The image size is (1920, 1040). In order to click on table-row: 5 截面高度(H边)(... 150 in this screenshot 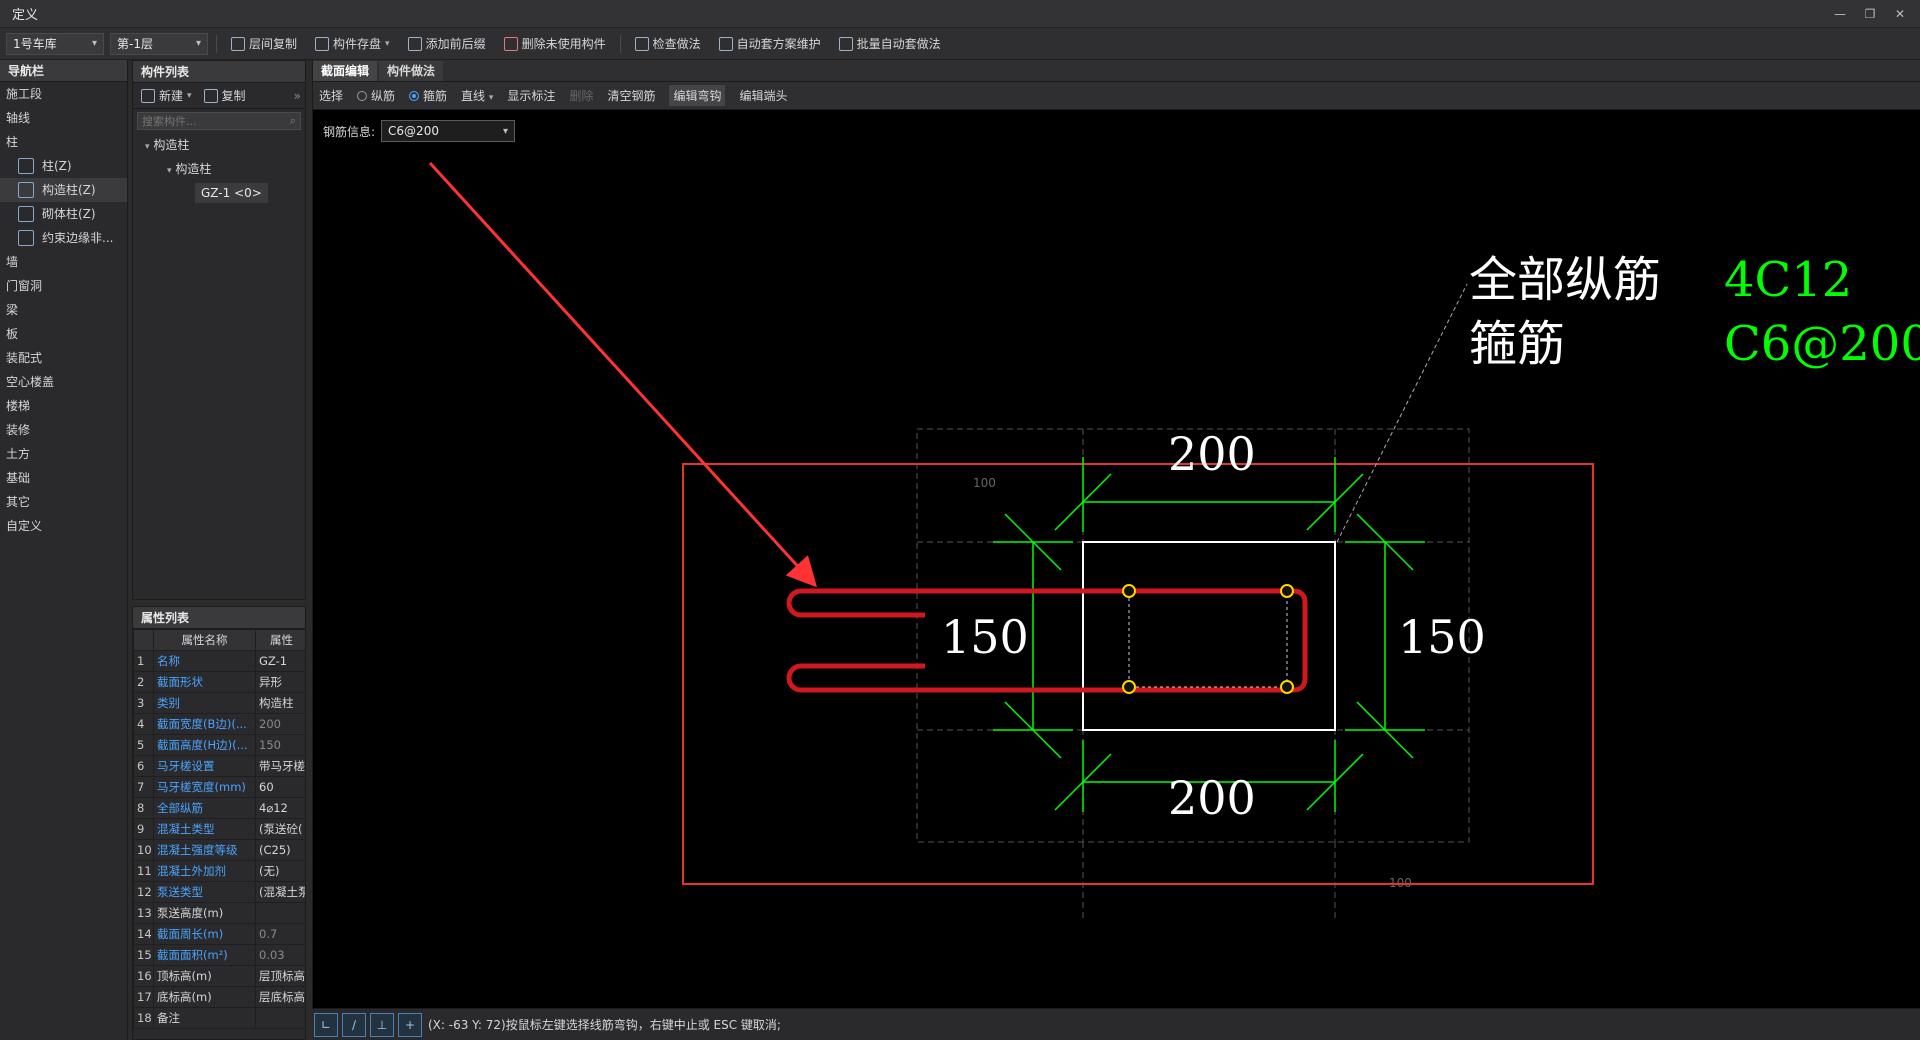, I will do `click(219, 745)`.